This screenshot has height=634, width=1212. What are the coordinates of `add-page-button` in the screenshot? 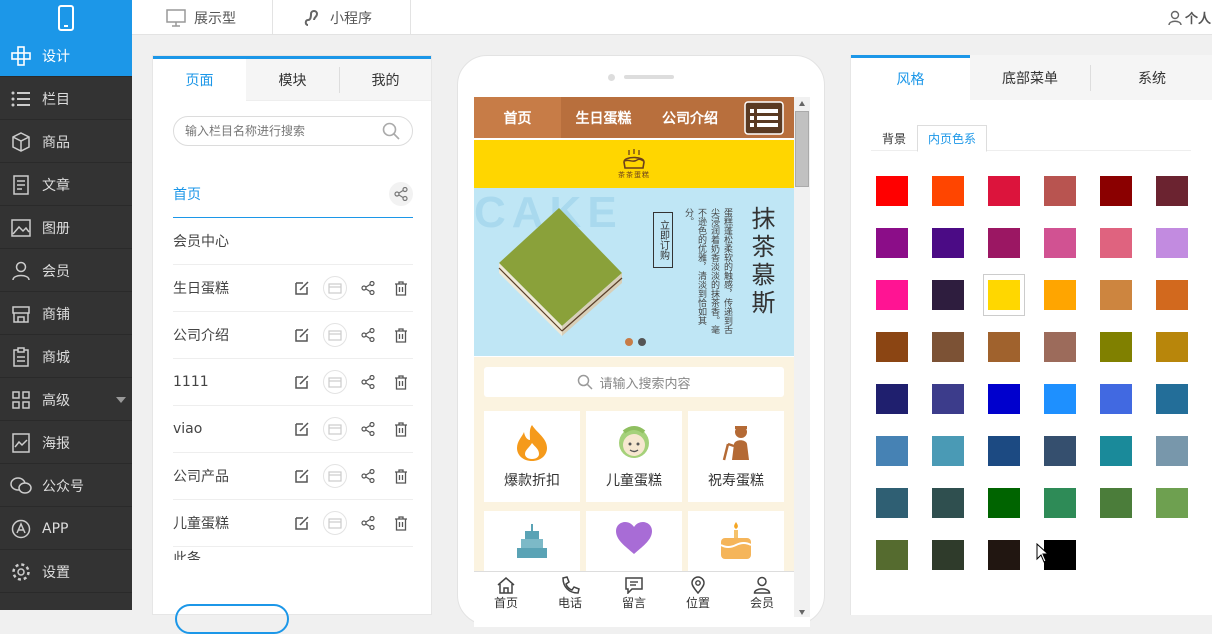 It's located at (232, 619).